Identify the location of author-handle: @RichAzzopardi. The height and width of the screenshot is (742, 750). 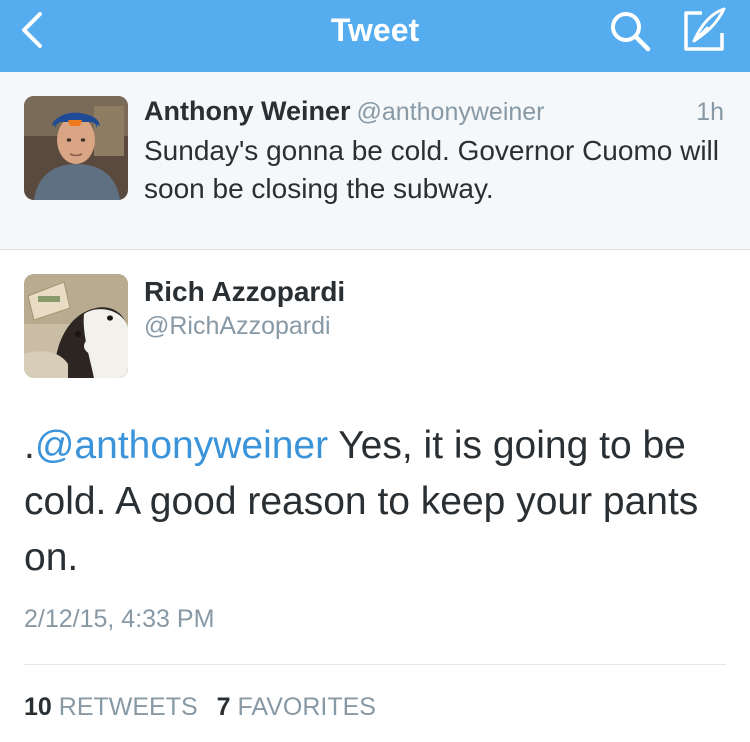
(237, 326).